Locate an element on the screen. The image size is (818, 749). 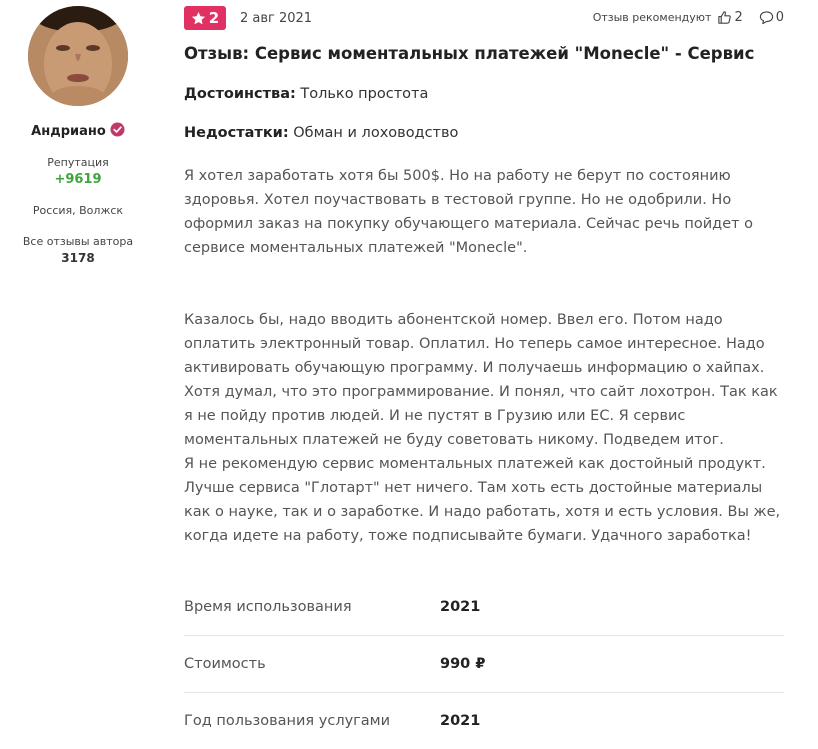
property-row-usage-time: Время использования 2021 is located at coordinates (484, 607).